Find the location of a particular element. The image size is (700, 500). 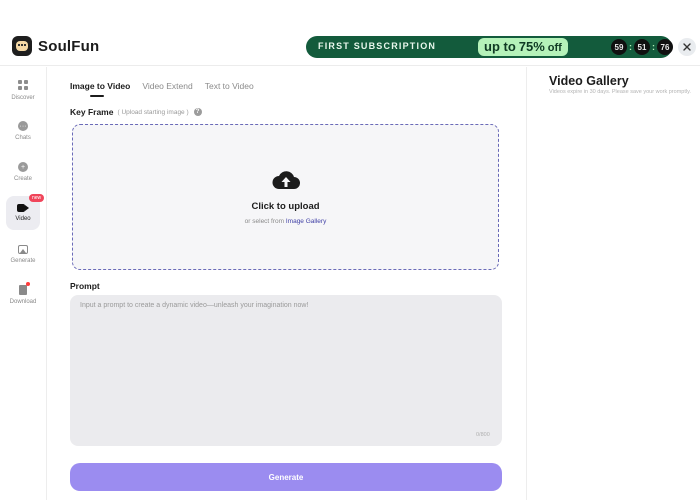

upload-sub-prefix: or select from is located at coordinates (264, 221).